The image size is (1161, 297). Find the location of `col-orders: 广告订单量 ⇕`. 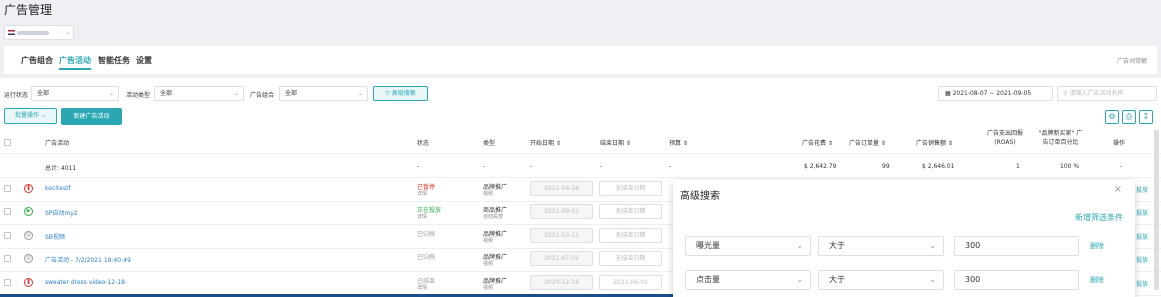

col-orders: 广告订单量 ⇕ is located at coordinates (867, 142).